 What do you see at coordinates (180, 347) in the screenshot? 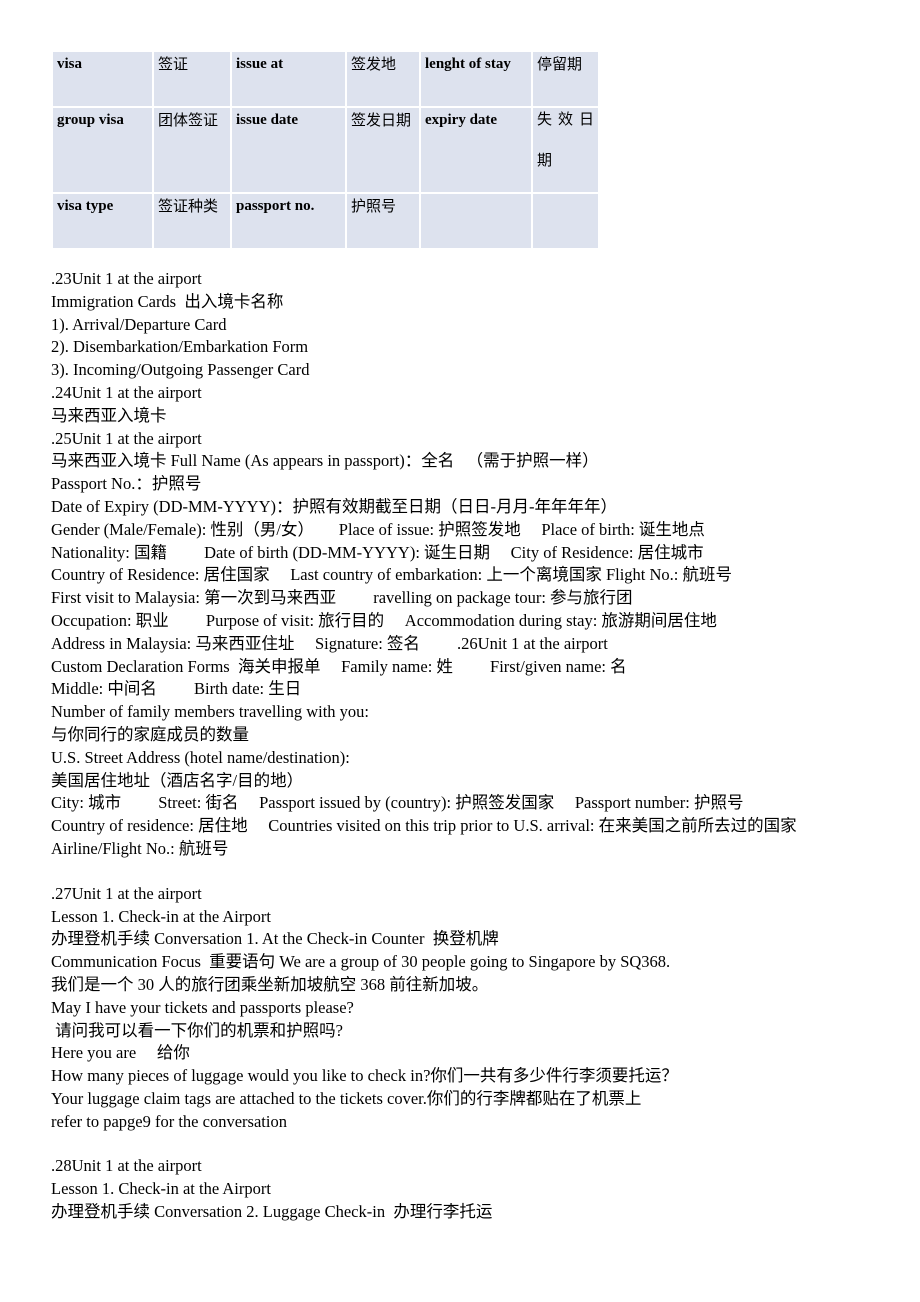
I see `text-line: 2). Disembarkation/Embarkation Form` at bounding box center [180, 347].